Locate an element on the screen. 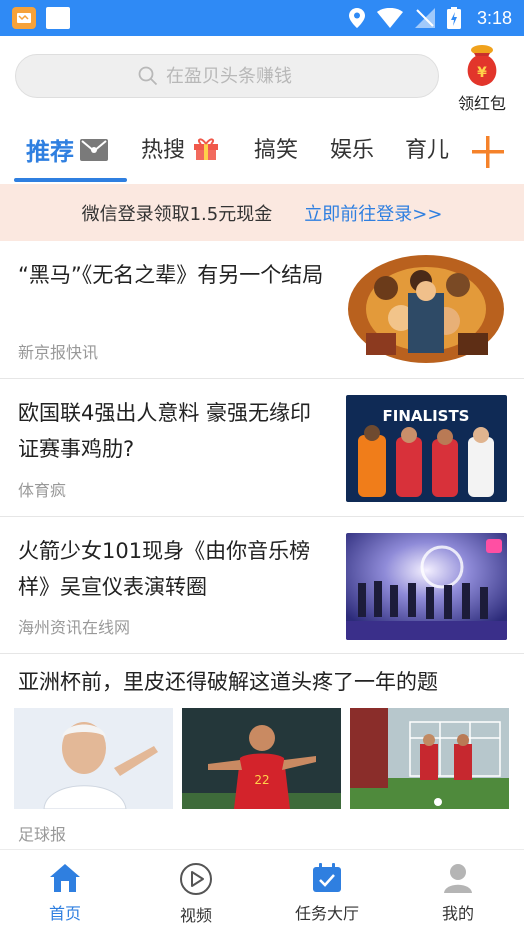  news-title: 欧国联4强出人意料 豪强无缘印证赛事鸡肋? is located at coordinates (165, 431).